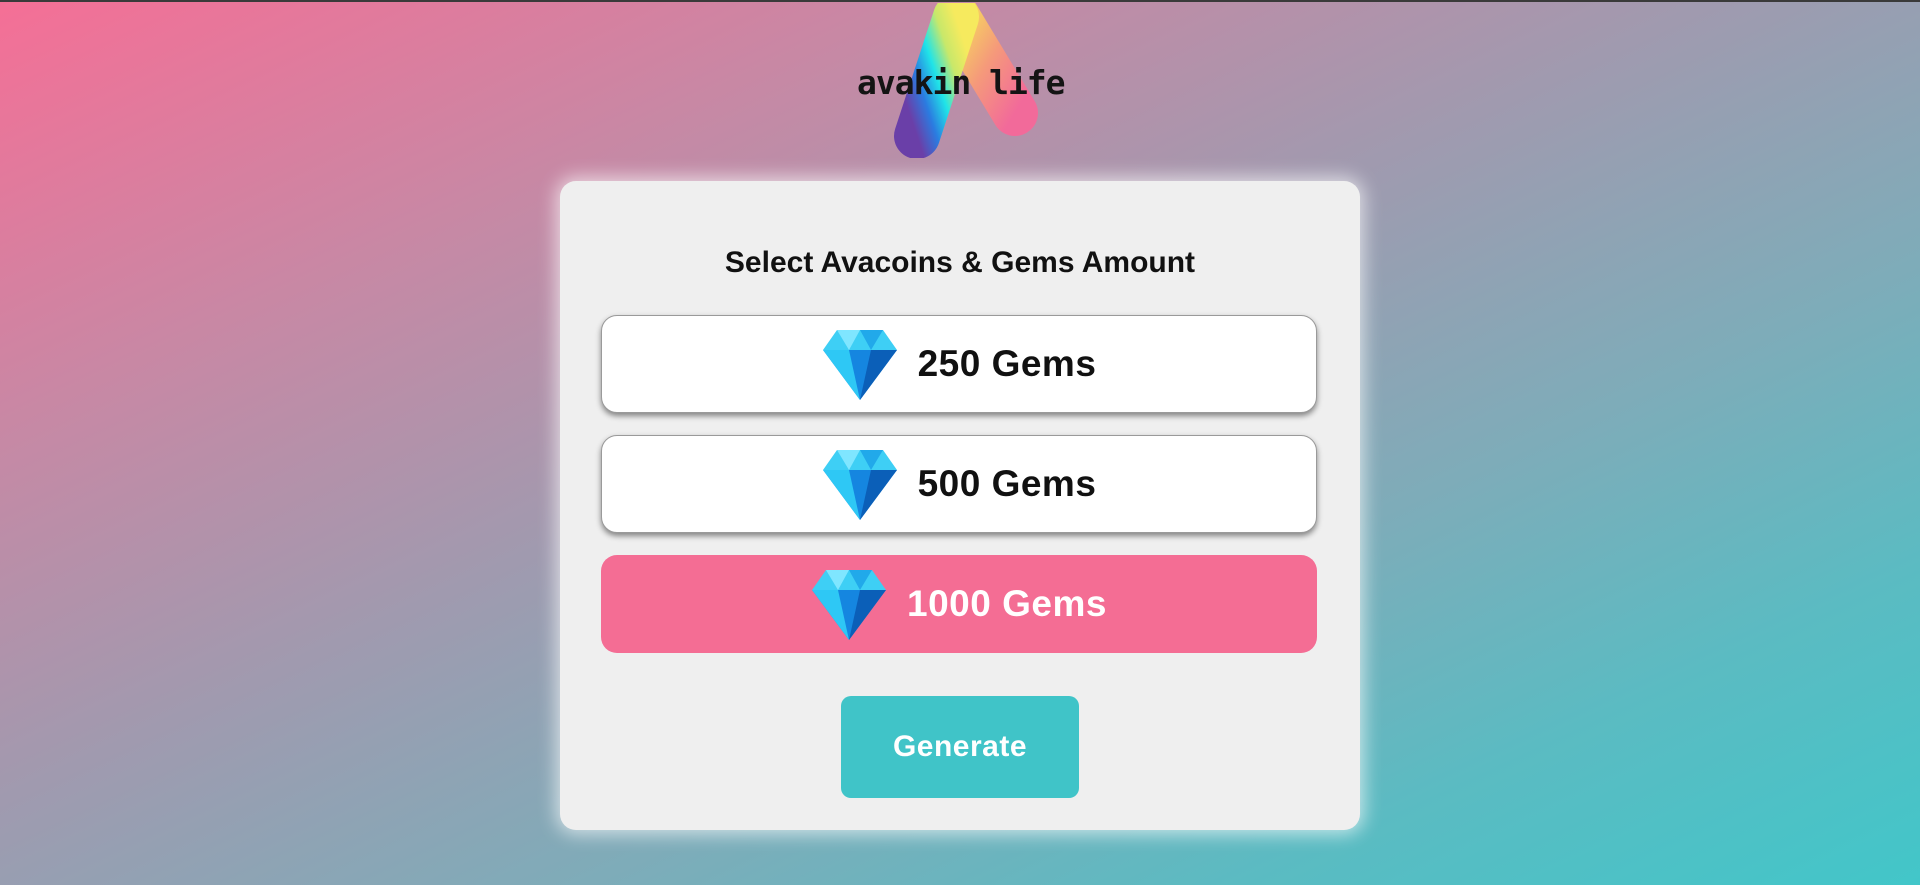  Describe the element at coordinates (960, 262) in the screenshot. I see `card-title: Select Avacoins & Gems Amount` at that location.